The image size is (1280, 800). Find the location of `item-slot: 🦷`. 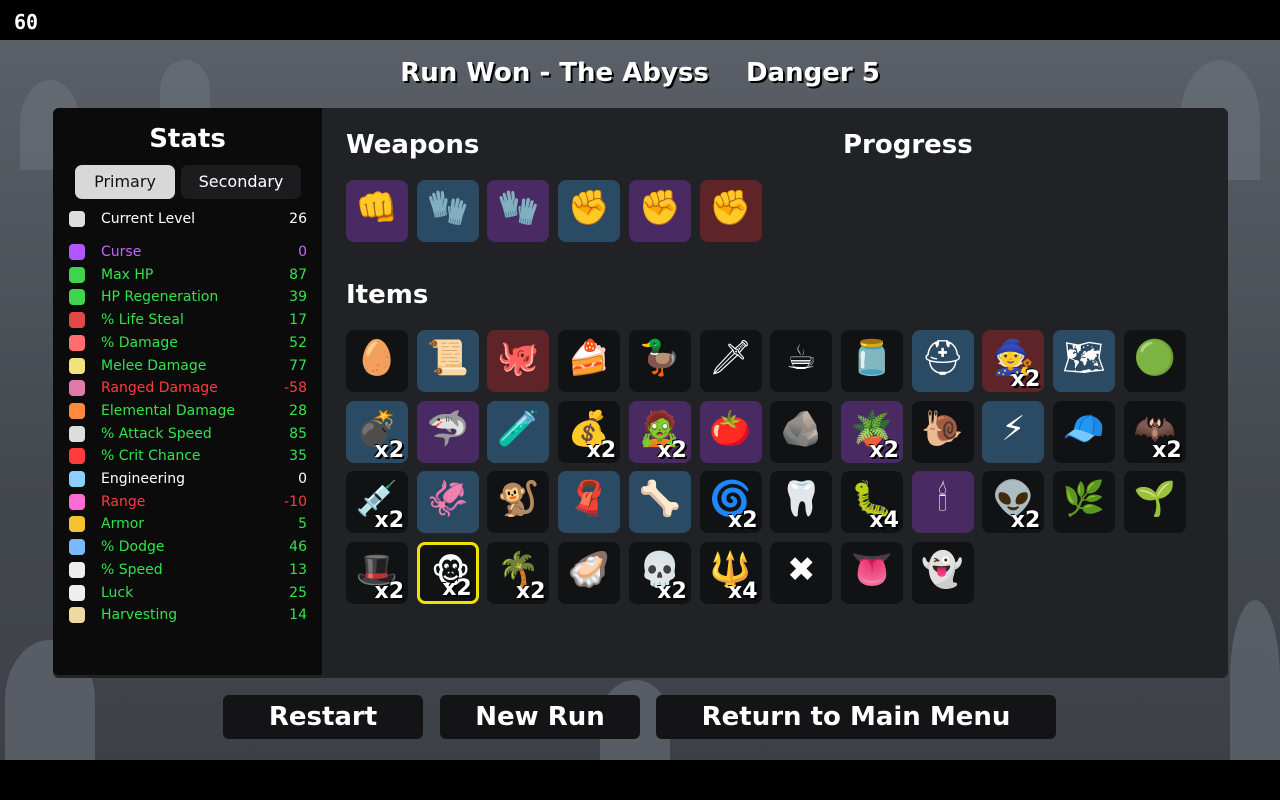

item-slot: 🦷 is located at coordinates (801, 502).